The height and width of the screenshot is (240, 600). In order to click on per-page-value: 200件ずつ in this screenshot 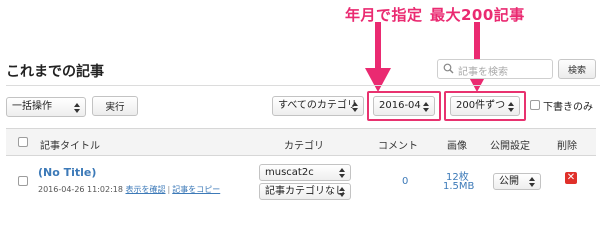, I will do `click(481, 105)`.